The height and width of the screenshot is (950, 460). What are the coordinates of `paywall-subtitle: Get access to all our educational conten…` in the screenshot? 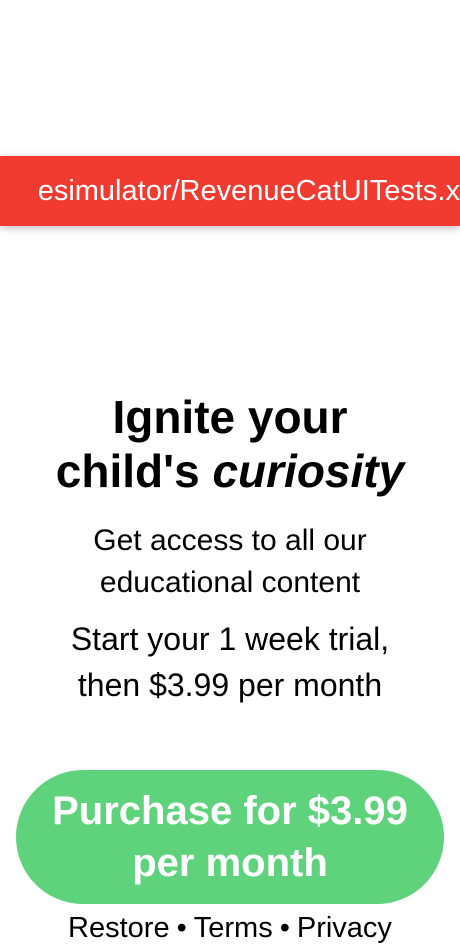 It's located at (230, 561).